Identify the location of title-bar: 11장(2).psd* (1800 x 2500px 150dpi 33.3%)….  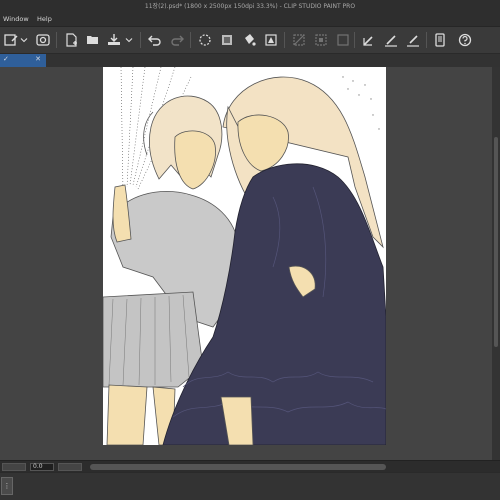
(250, 5).